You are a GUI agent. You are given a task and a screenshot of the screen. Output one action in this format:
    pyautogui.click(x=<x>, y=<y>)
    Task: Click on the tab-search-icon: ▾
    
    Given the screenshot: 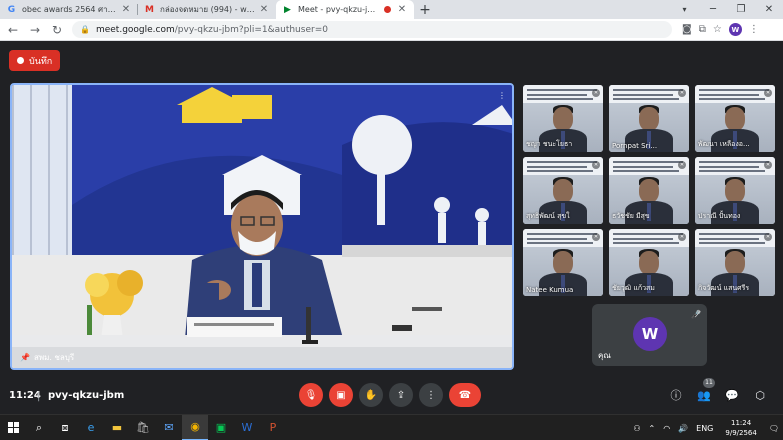 What is the action you would take?
    pyautogui.click(x=684, y=9)
    